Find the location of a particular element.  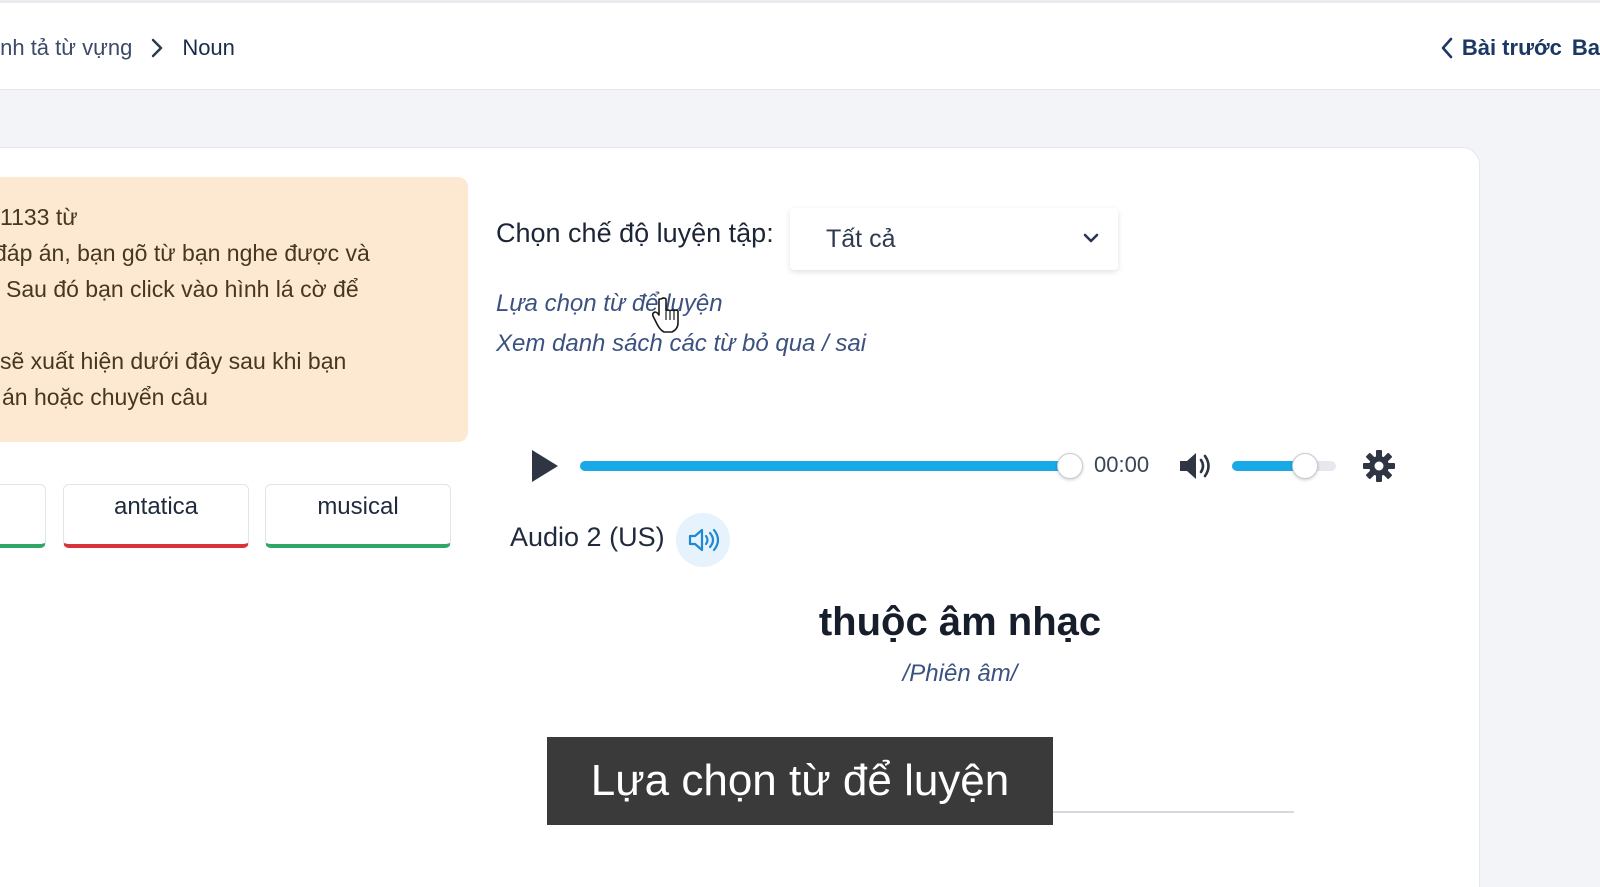

word-tile-label: antatica is located at coordinates (156, 506).